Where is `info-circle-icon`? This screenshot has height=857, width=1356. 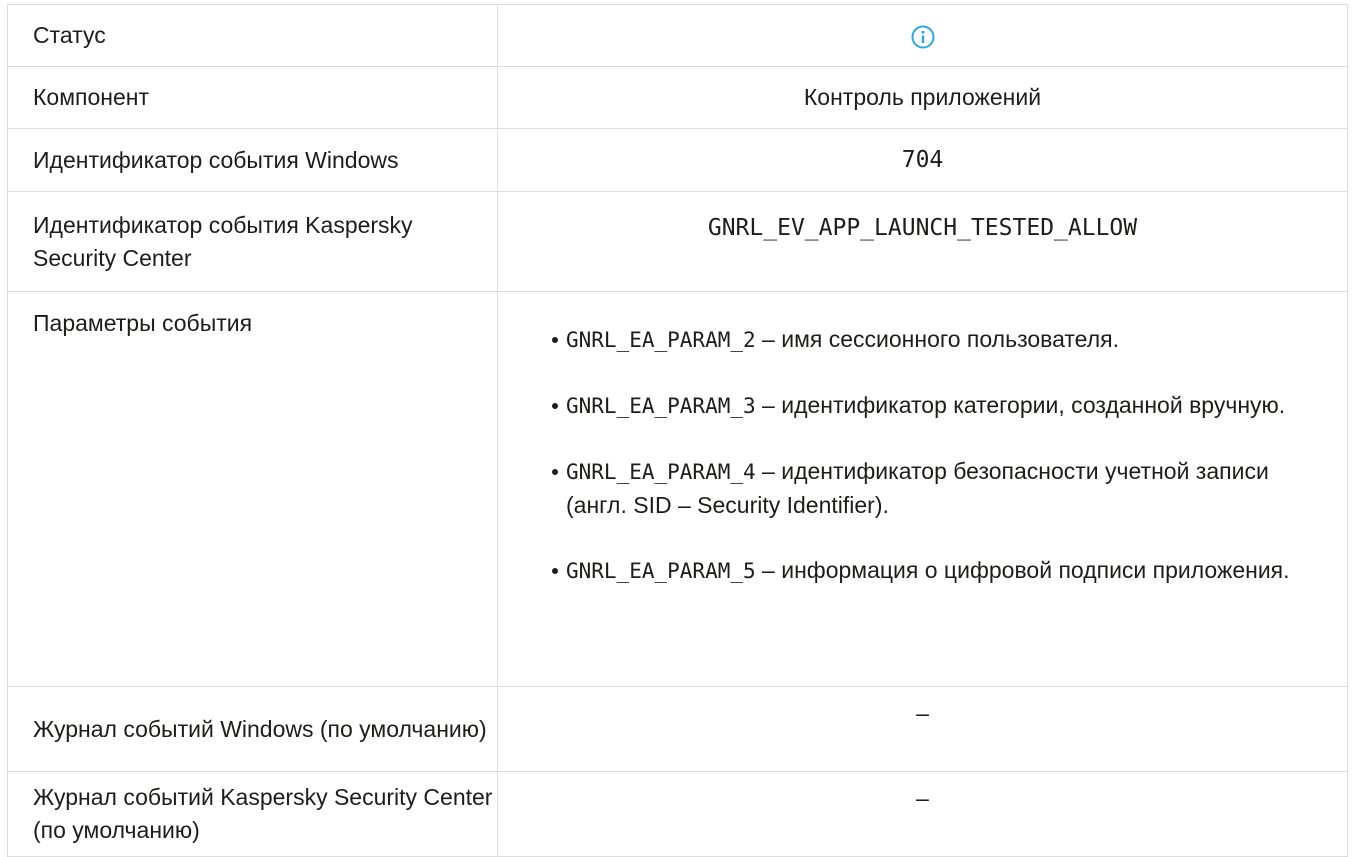 info-circle-icon is located at coordinates (922, 37).